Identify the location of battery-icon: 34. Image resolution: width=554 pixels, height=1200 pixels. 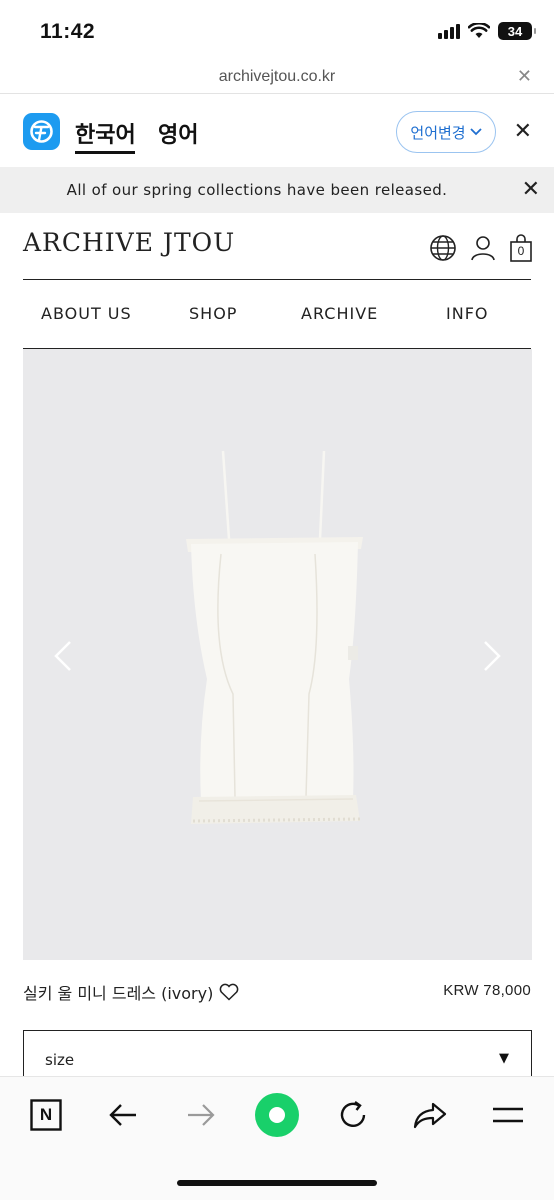
(517, 31).